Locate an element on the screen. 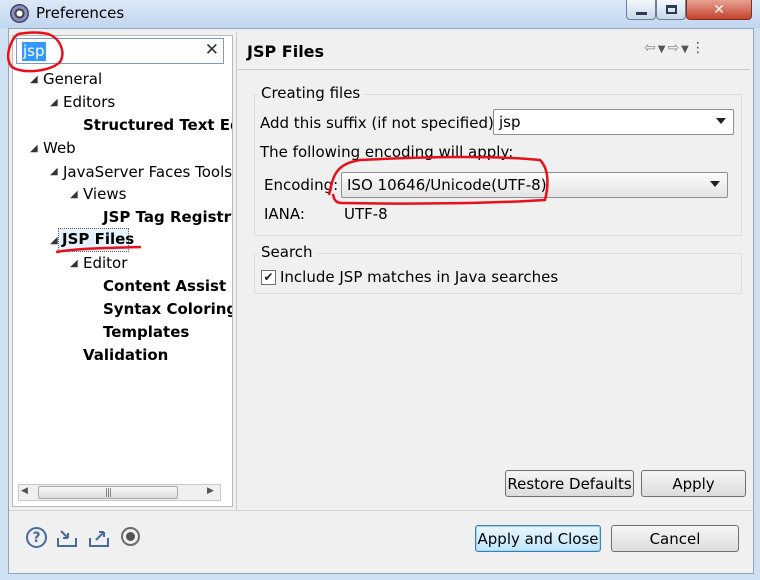 Image resolution: width=760 pixels, height=580 pixels. filter-box: jsp ✕ is located at coordinates (120, 51).